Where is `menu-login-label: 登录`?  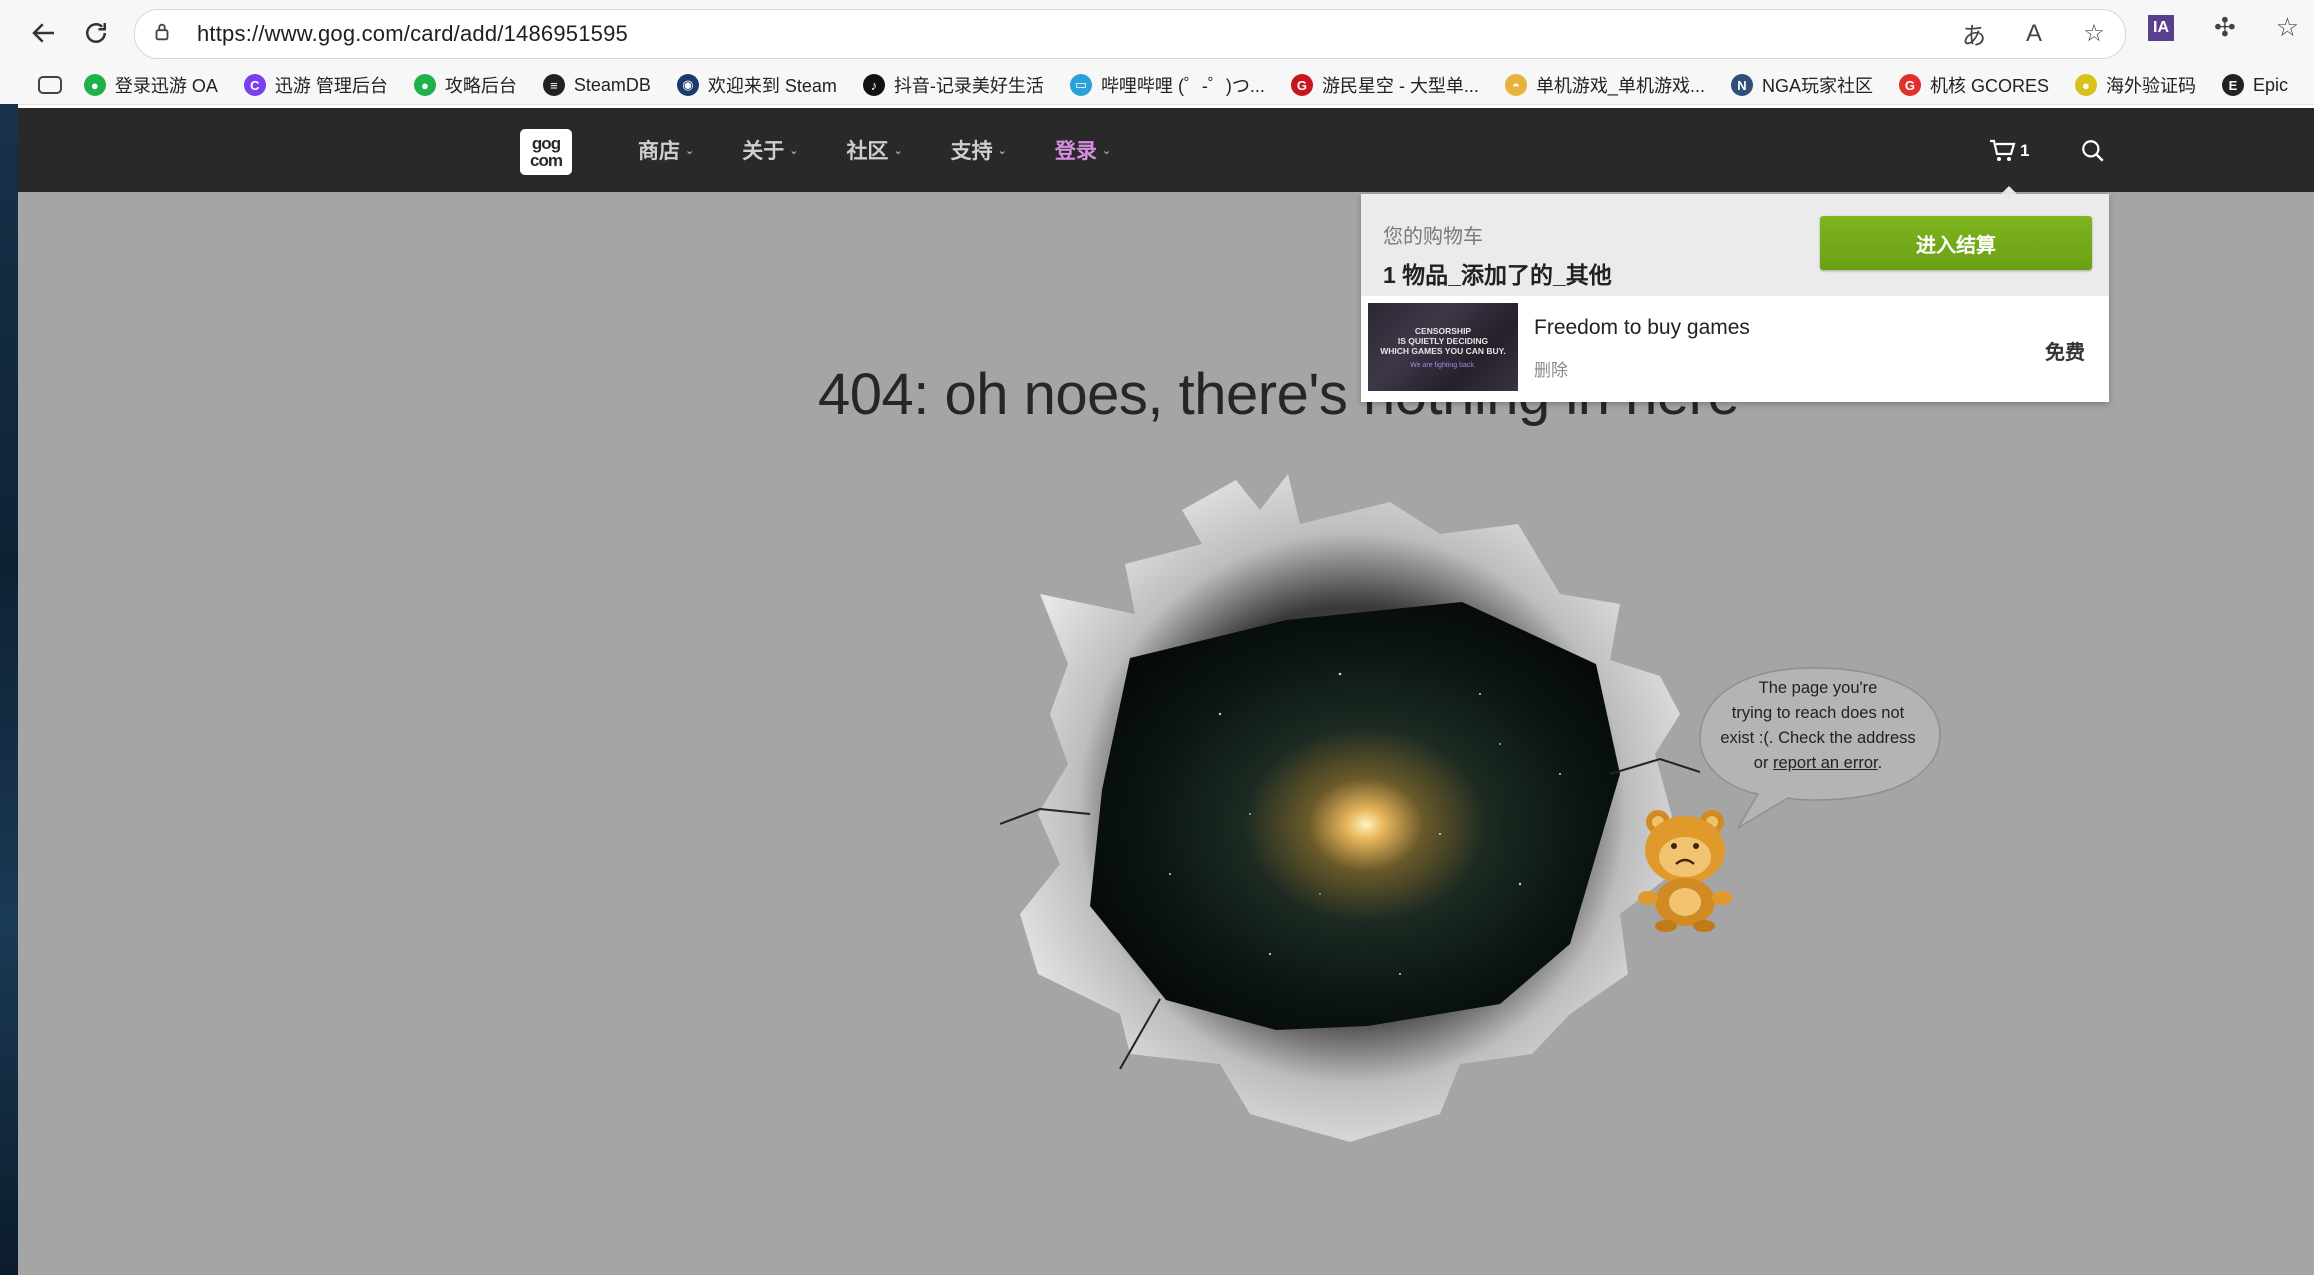 menu-login-label: 登录 is located at coordinates (1075, 151).